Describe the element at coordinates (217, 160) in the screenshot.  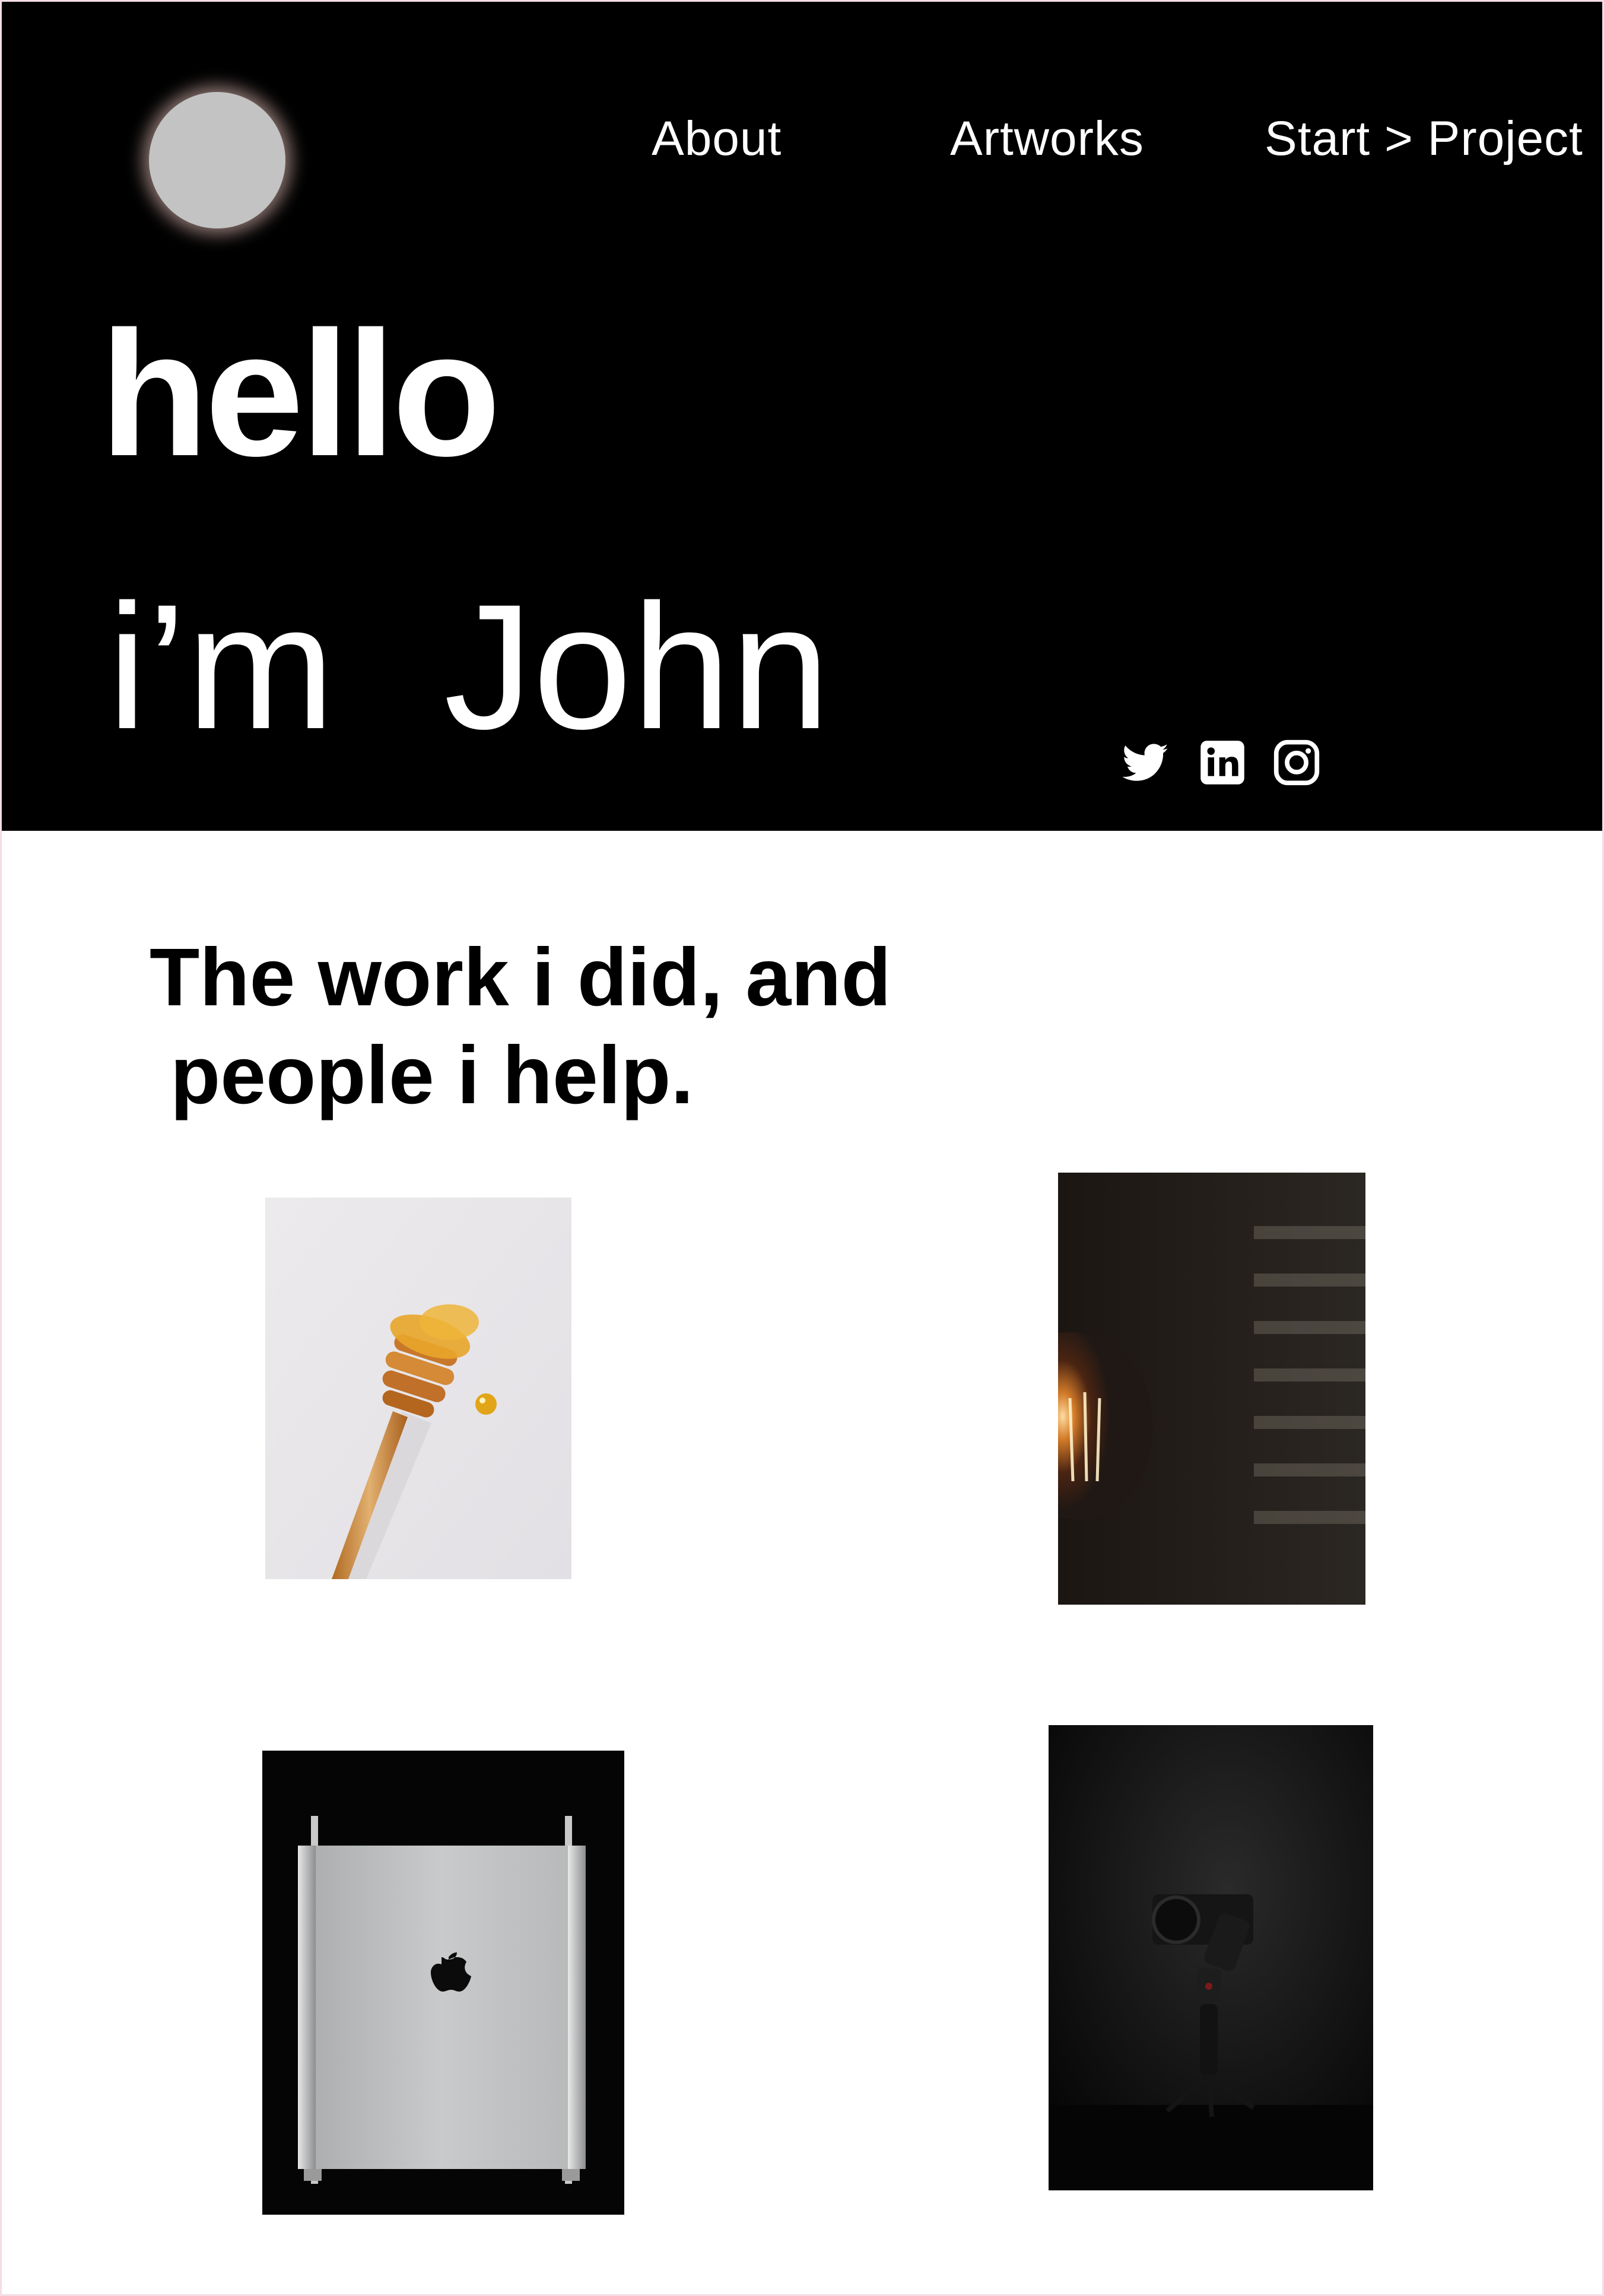
I see `avatar` at that location.